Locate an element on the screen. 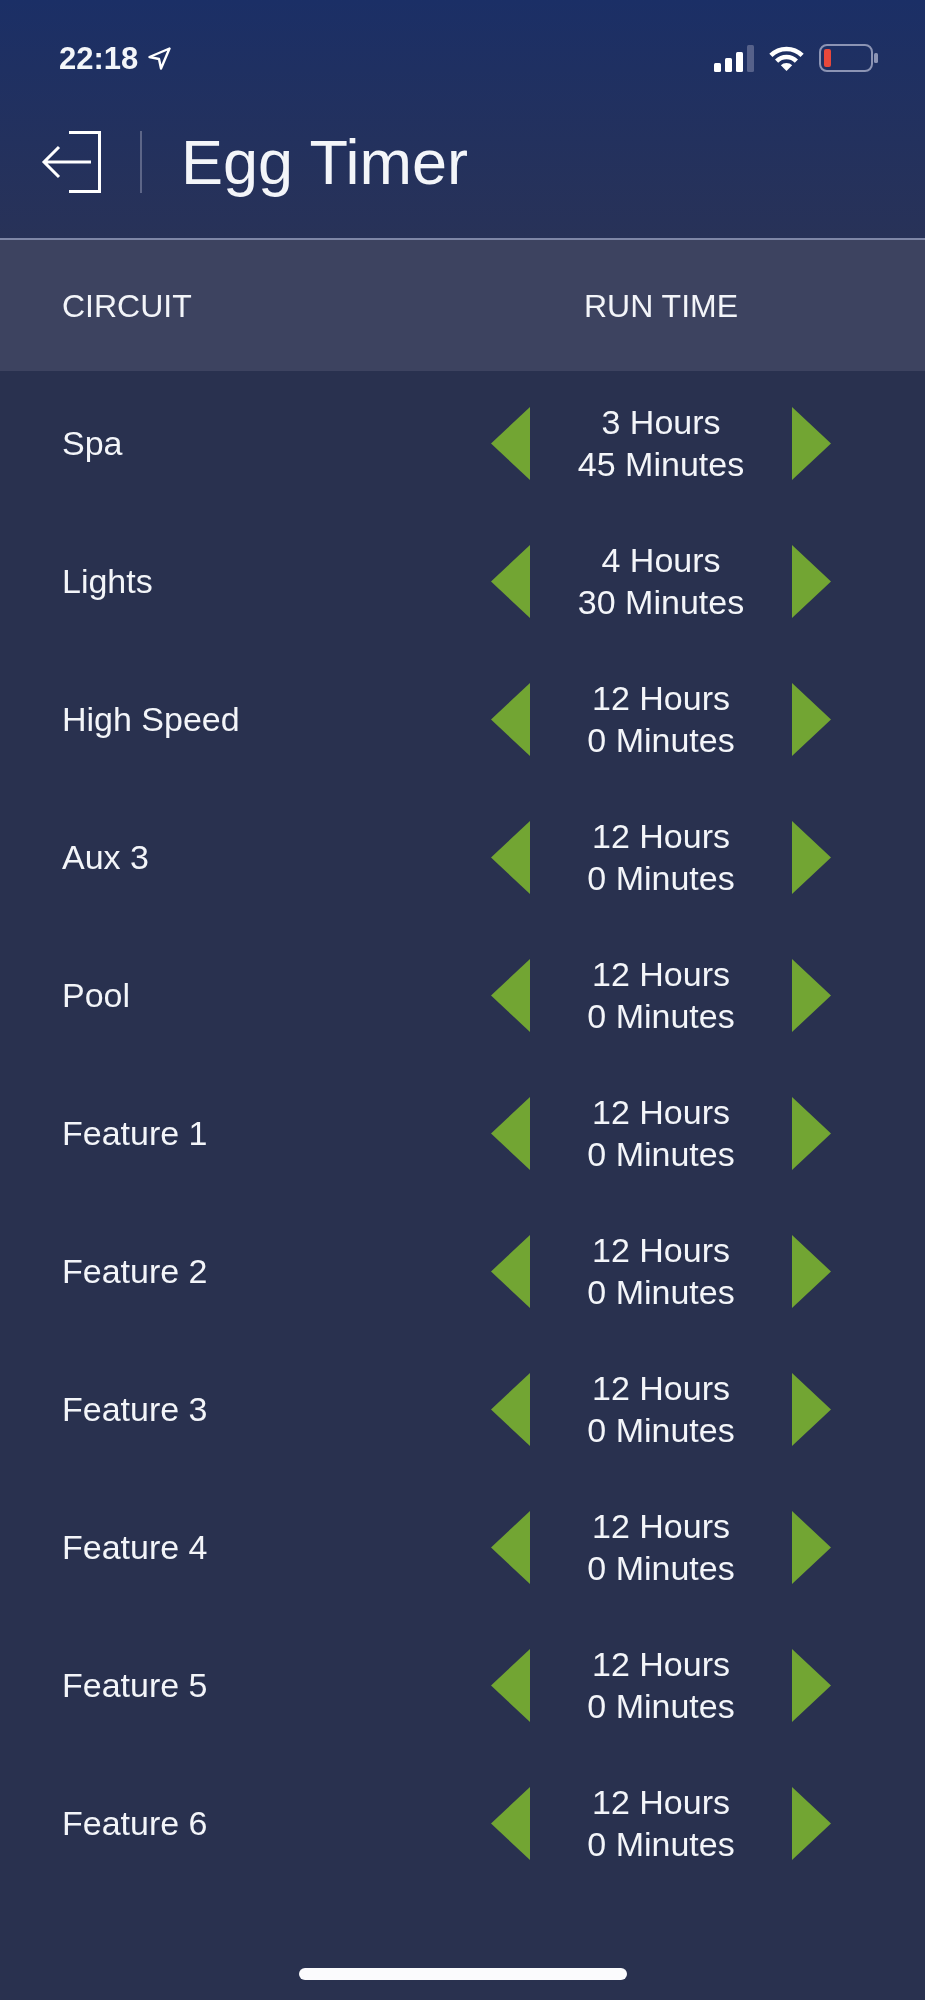 Image resolution: width=925 pixels, height=2000 pixels. circuit-name: Feature 4 is located at coordinates (135, 1547).